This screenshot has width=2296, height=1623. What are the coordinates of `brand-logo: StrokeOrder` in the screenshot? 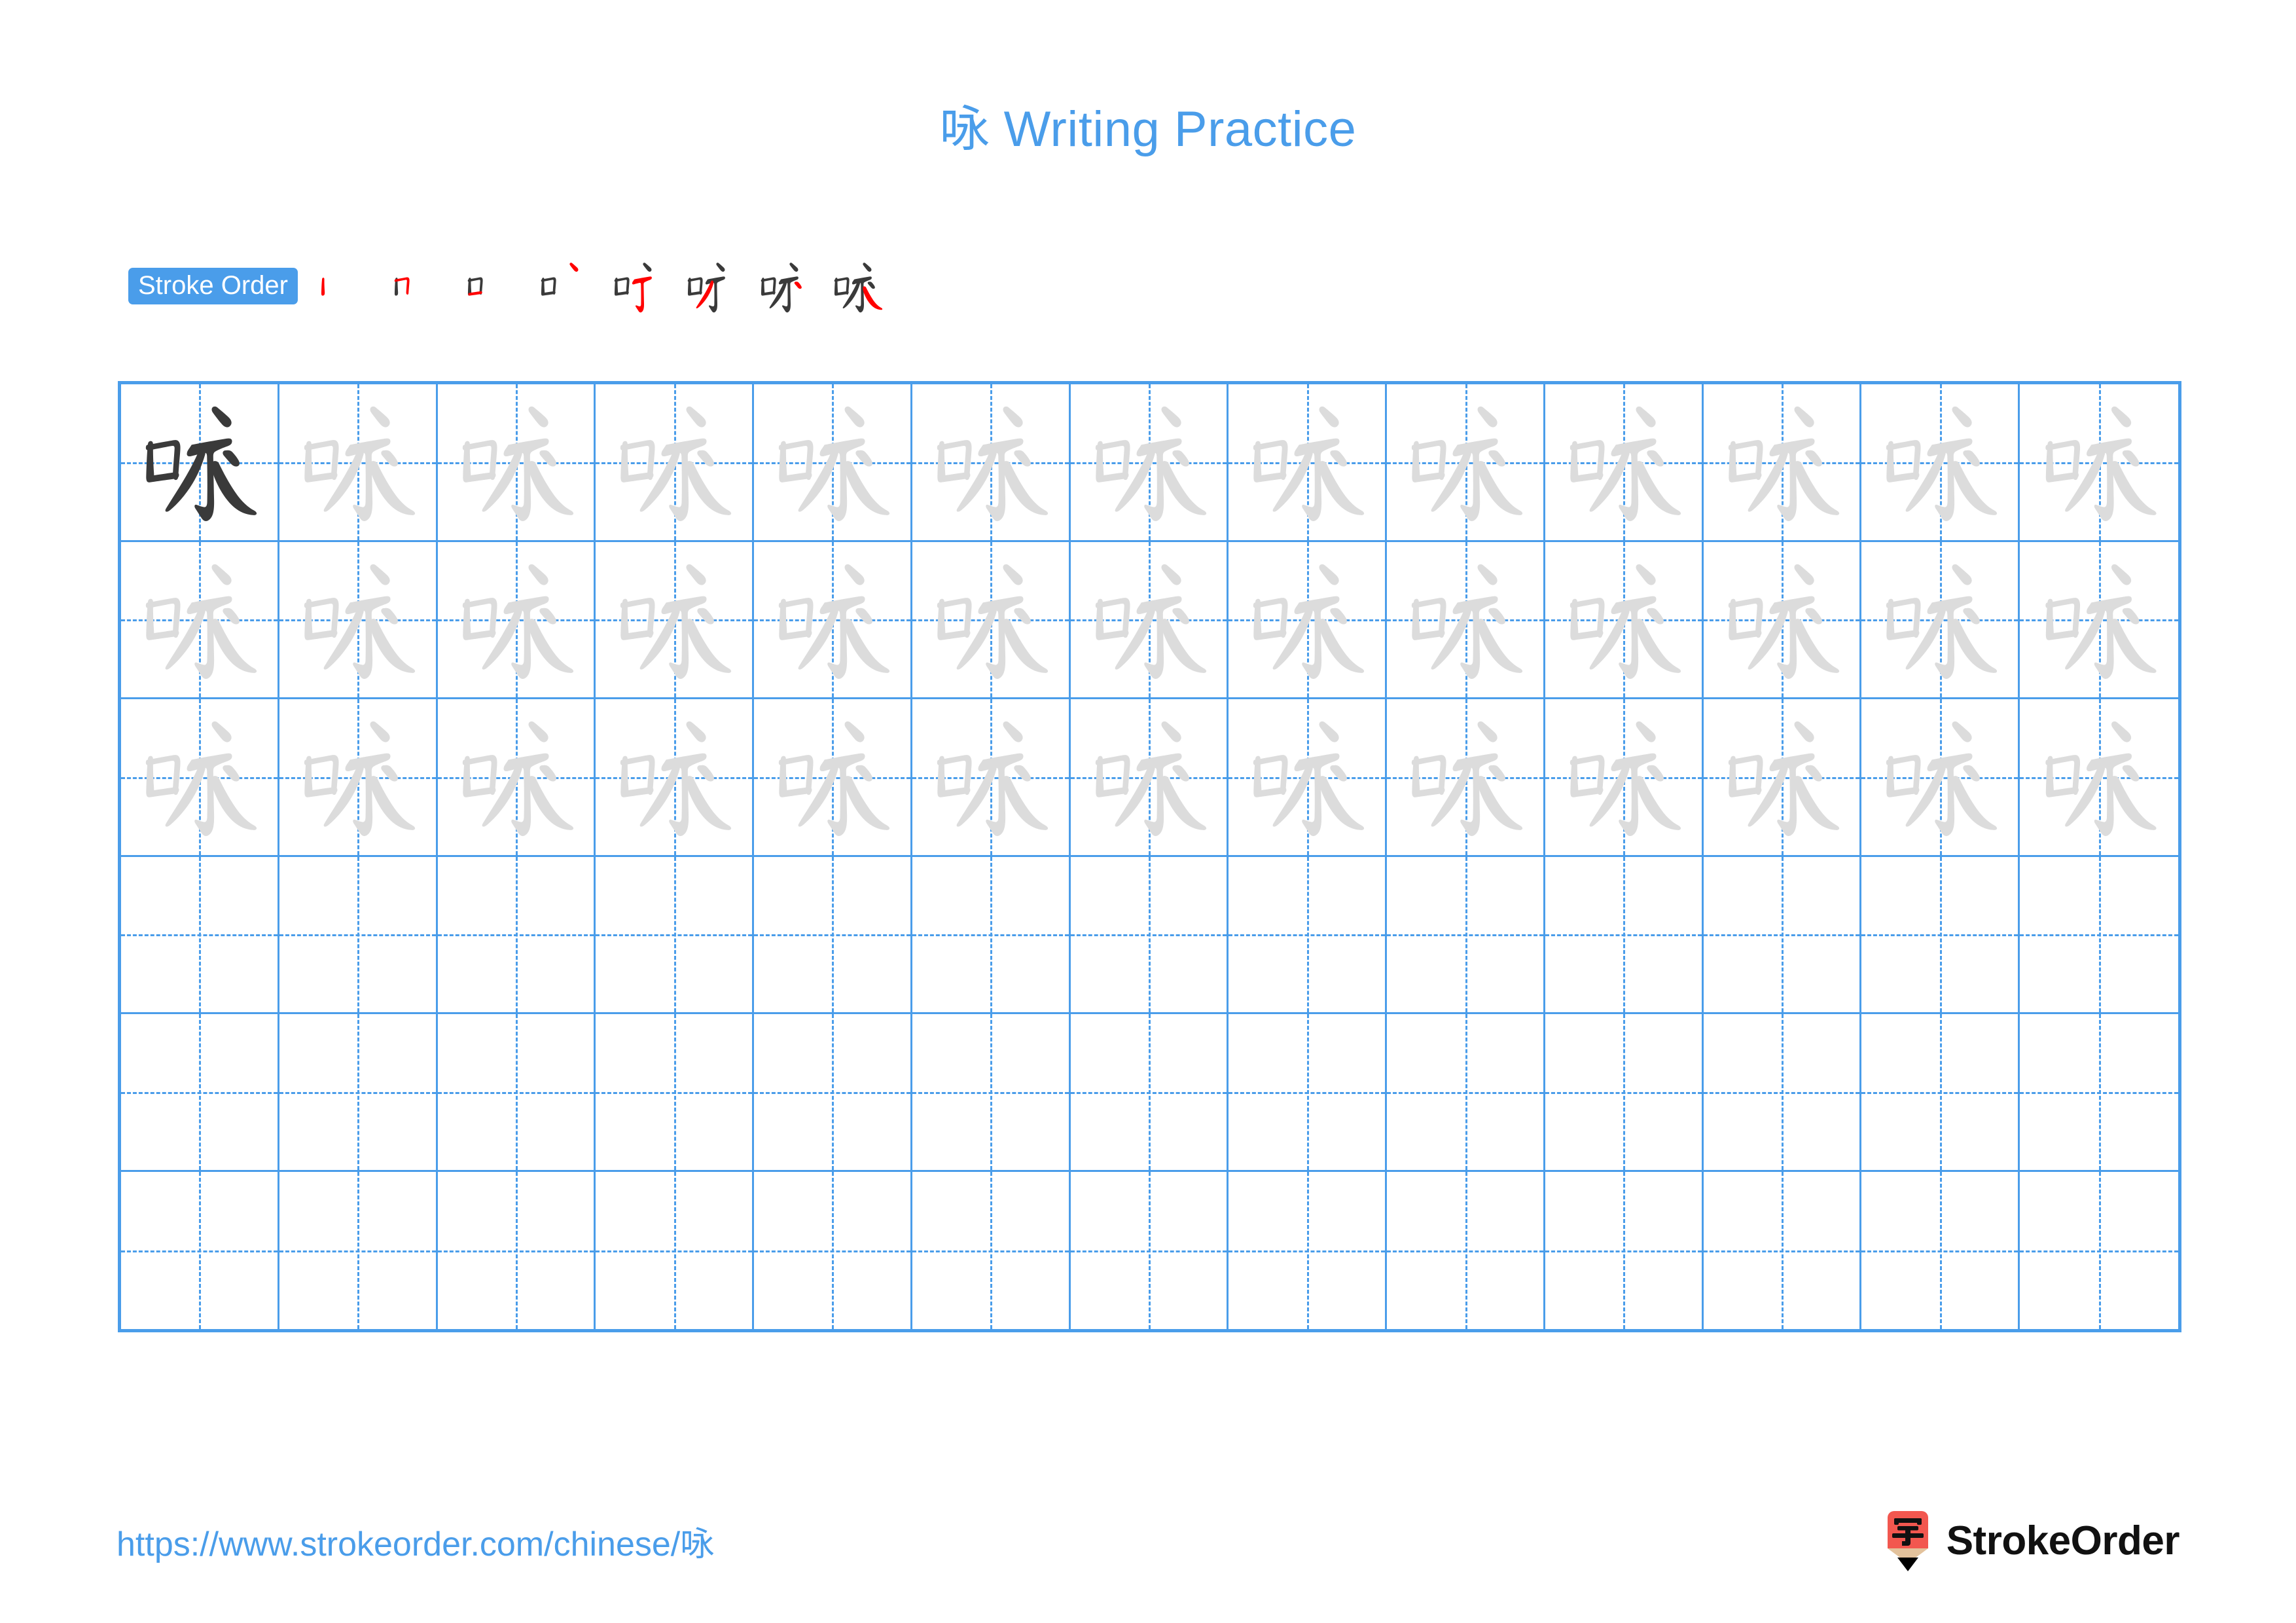 It's located at (2032, 1541).